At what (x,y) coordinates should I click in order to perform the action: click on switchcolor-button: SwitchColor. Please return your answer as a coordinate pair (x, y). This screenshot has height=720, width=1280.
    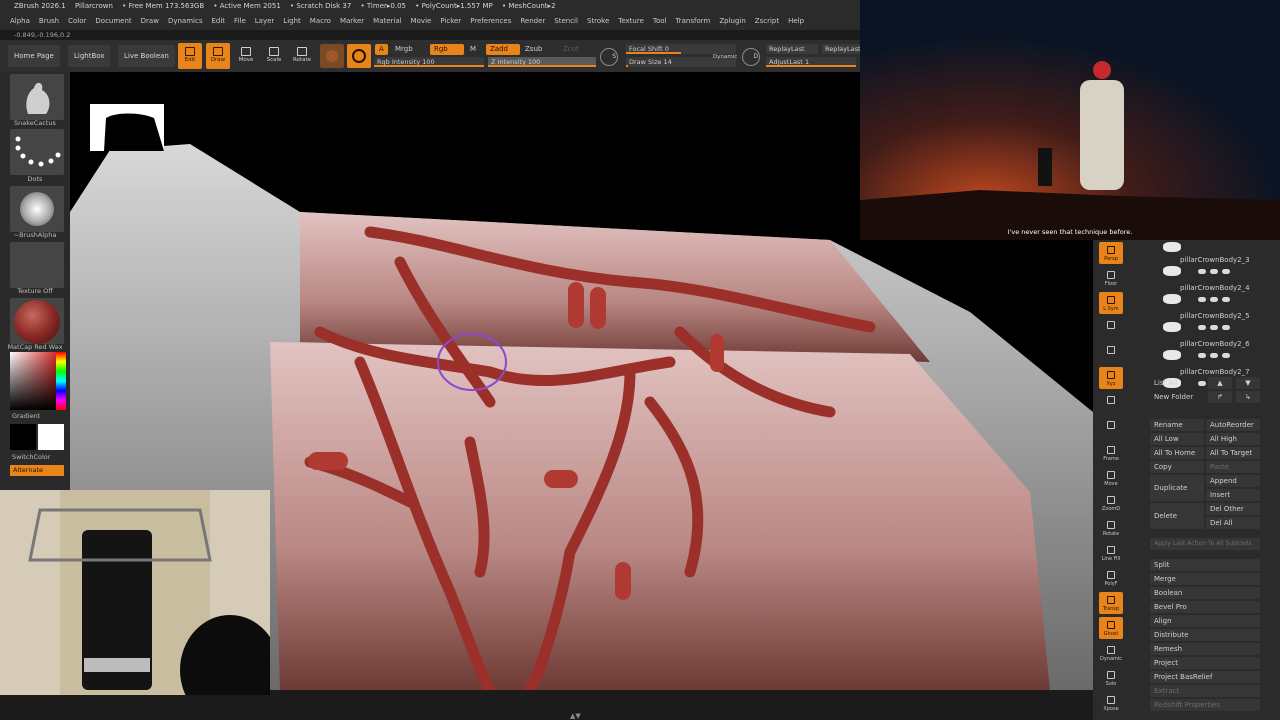
    Looking at the image, I should click on (35, 457).